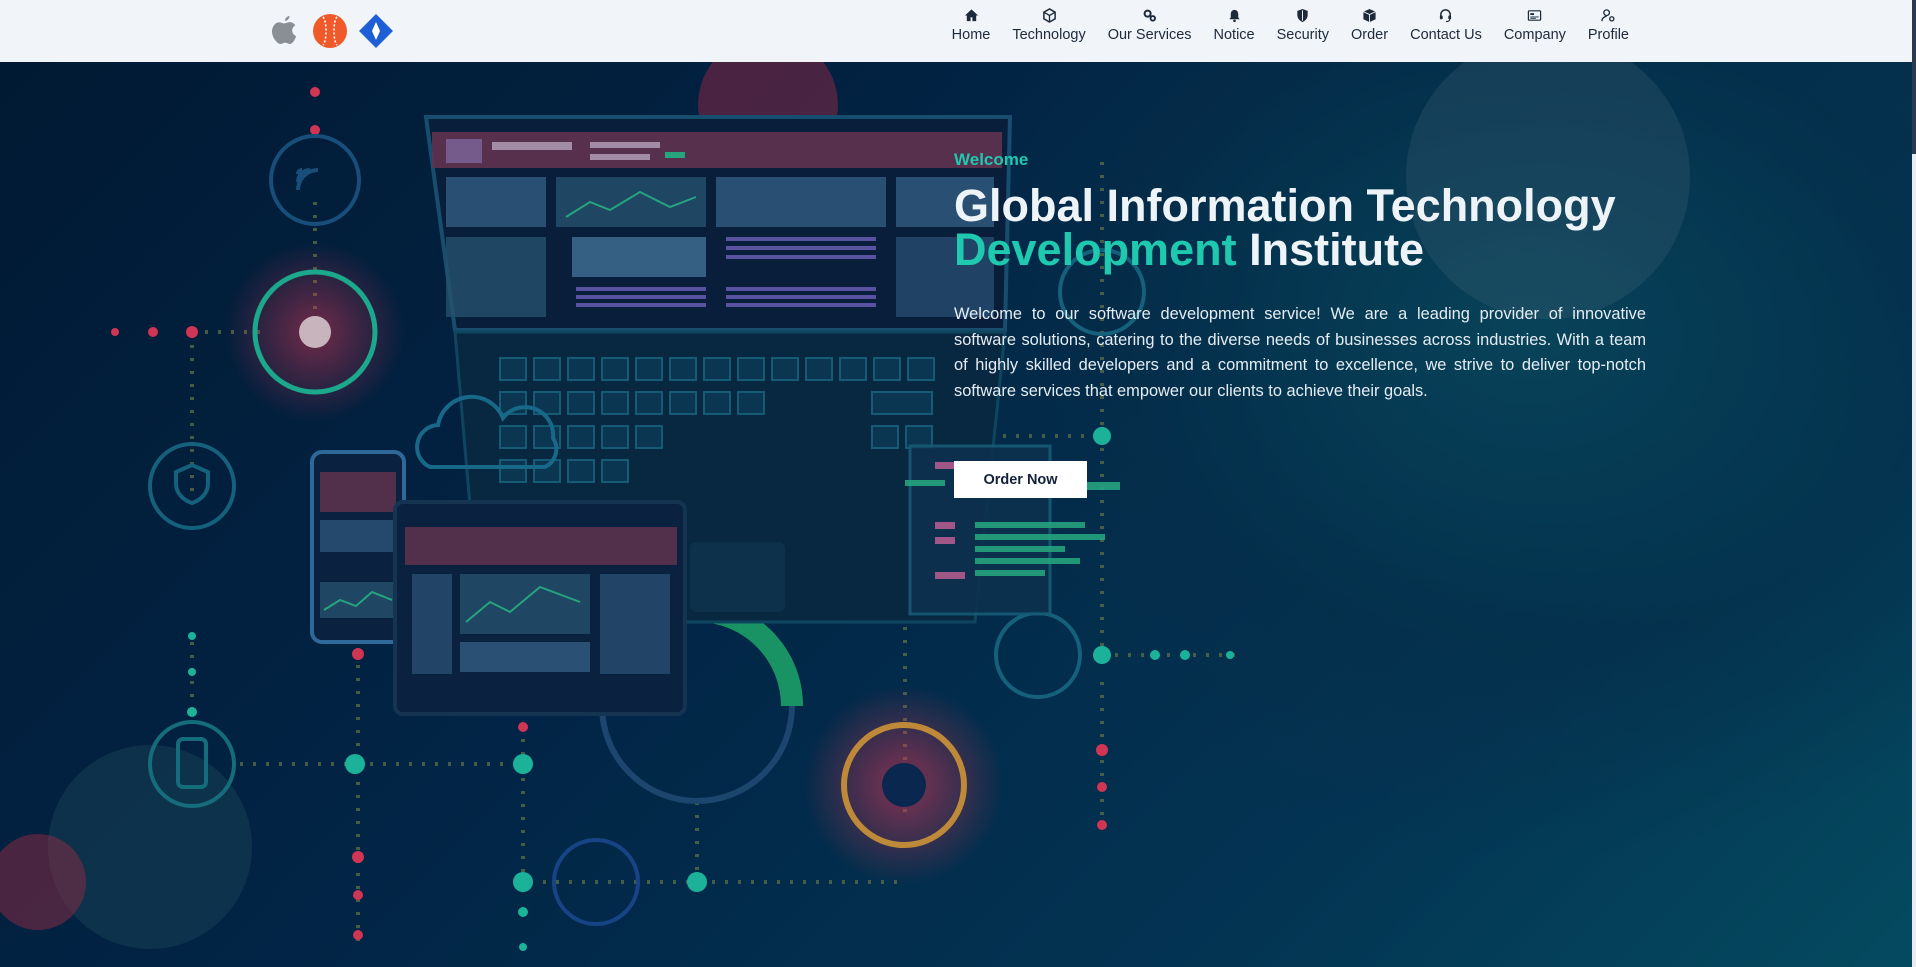 The image size is (1916, 967). Describe the element at coordinates (1049, 15) in the screenshot. I see `cube-icon` at that location.